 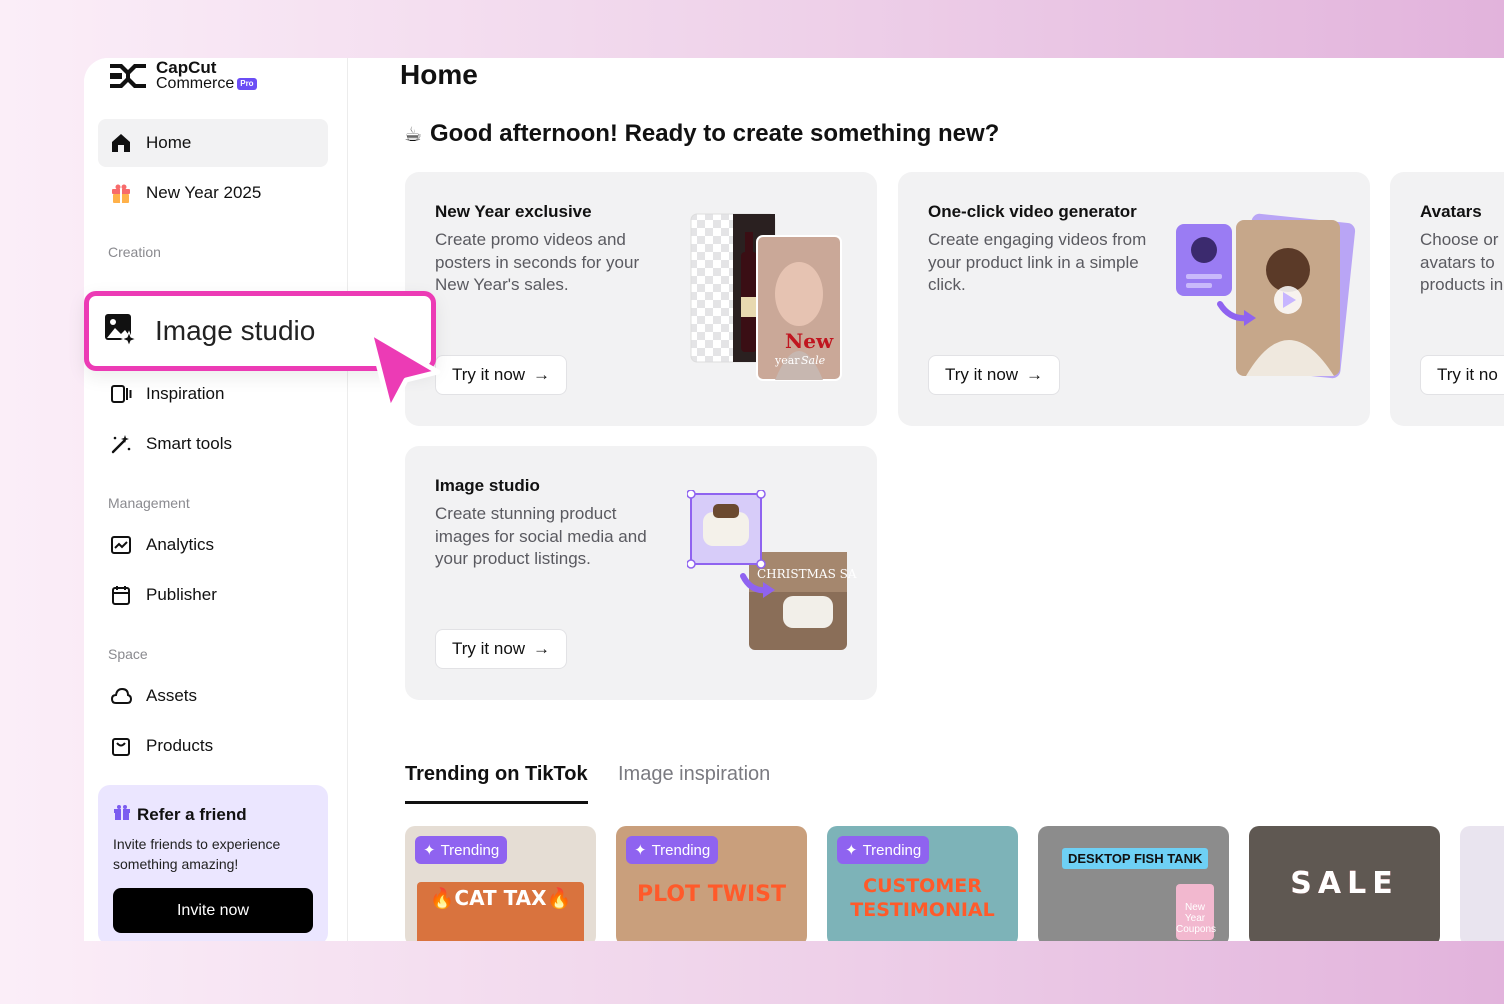 I want to click on sidebar-item-new-year: New Year 2025, so click(x=213, y=193).